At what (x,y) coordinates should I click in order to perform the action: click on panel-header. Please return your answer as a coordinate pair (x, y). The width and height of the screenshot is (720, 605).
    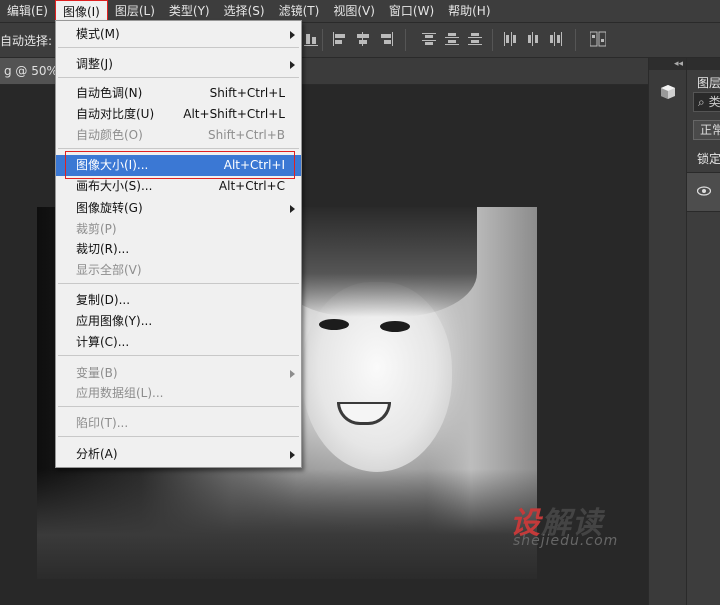
    Looking at the image, I should click on (703, 64).